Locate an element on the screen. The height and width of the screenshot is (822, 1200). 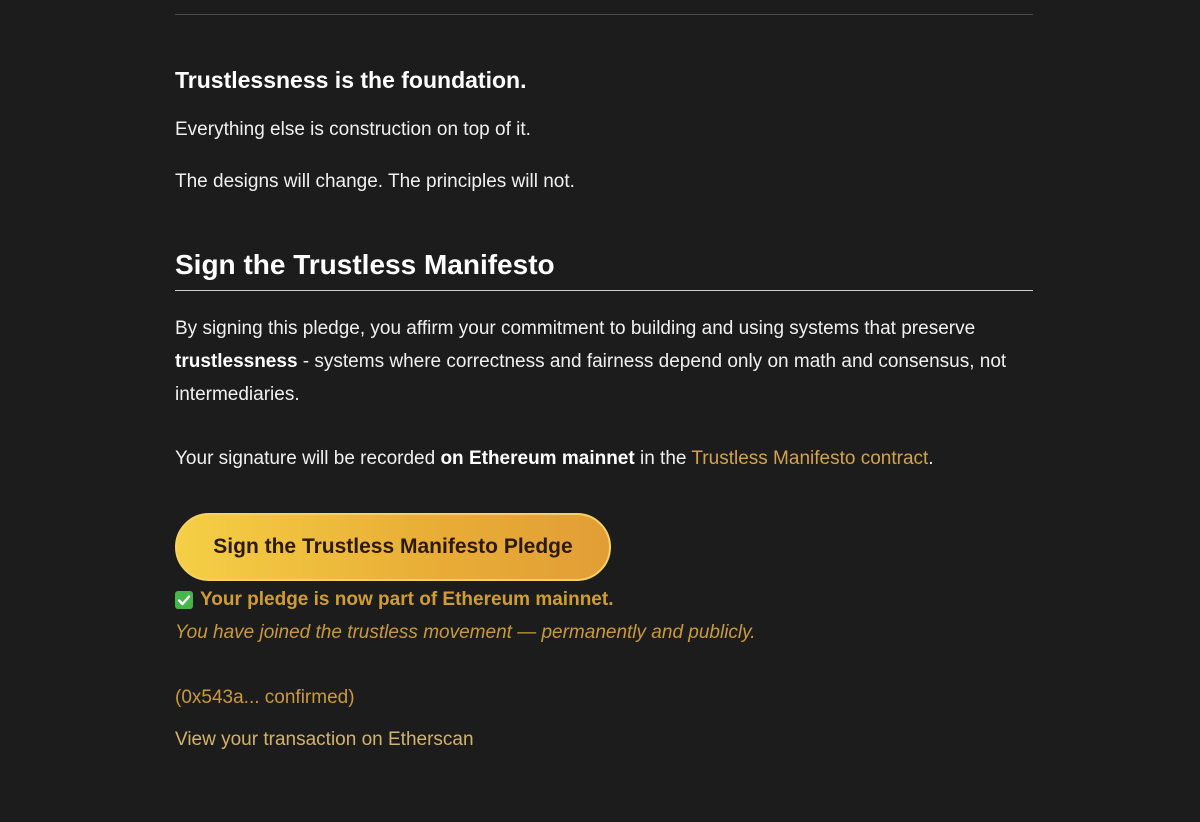
transaction-status: (0x543a... confirmed) is located at coordinates (265, 697).